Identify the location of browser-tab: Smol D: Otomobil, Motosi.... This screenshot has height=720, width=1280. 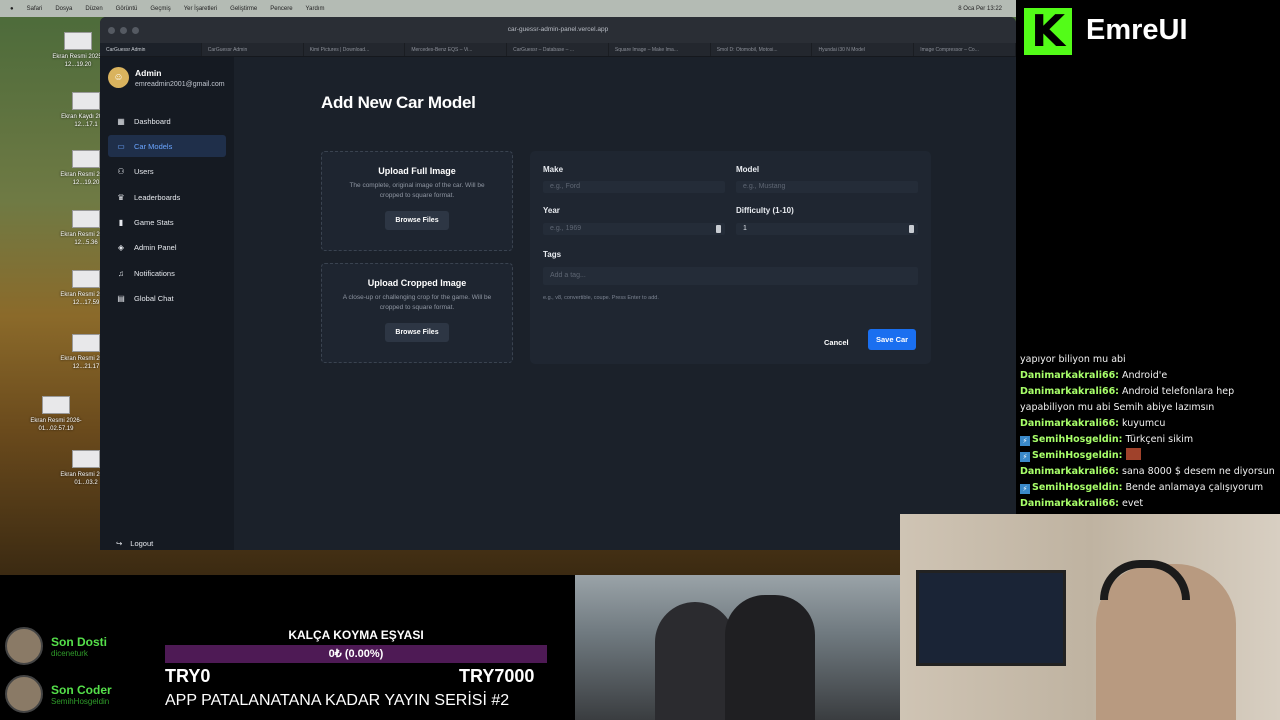
(762, 49).